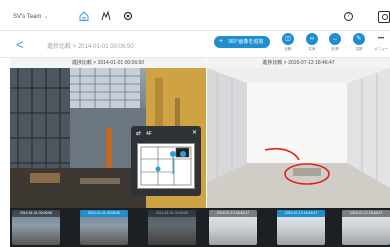 This screenshot has height=247, width=390. Describe the element at coordinates (288, 39) in the screenshot. I see `compare-icon: ◫` at that location.